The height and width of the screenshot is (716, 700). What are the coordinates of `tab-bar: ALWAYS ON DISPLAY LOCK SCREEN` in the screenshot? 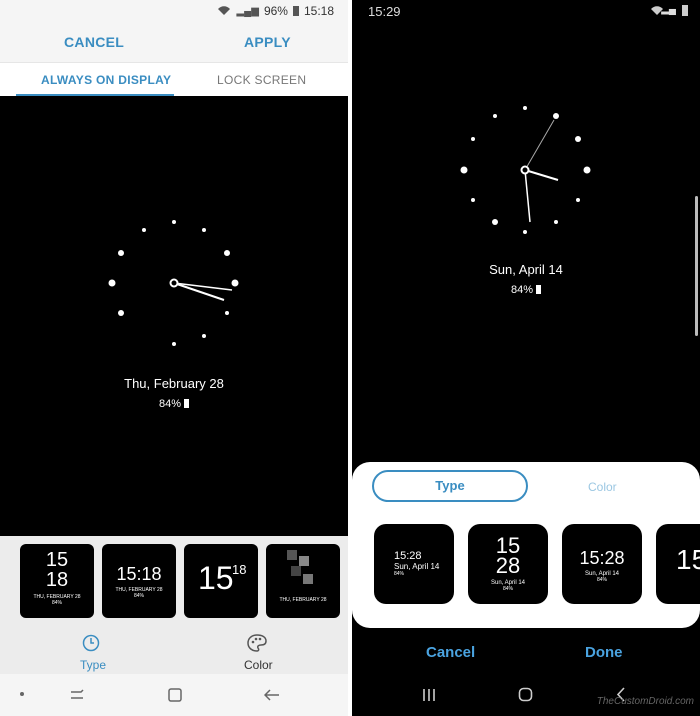 It's located at (174, 79).